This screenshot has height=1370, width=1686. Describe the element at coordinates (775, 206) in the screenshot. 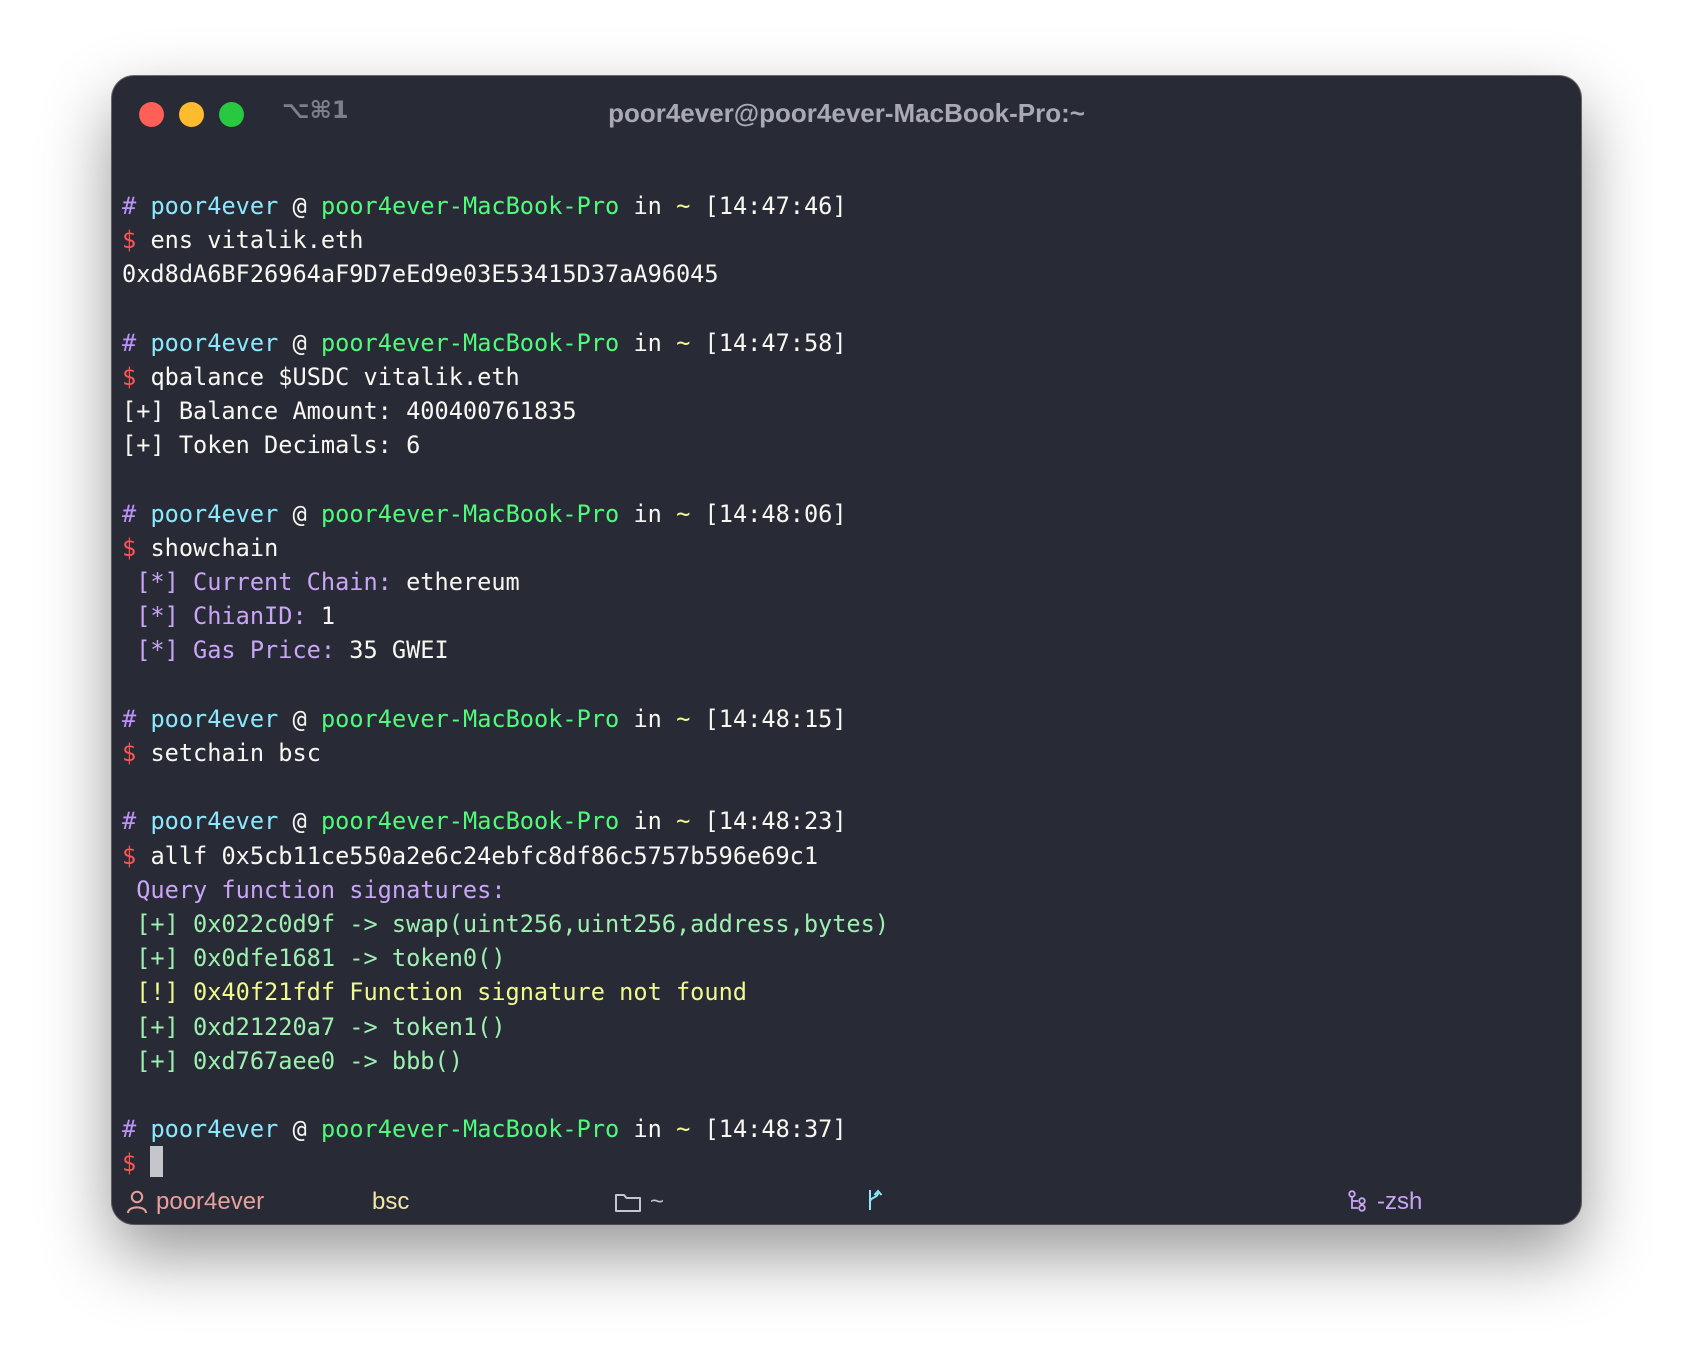

I see `prompt-timestamp: [14:47:46]` at that location.